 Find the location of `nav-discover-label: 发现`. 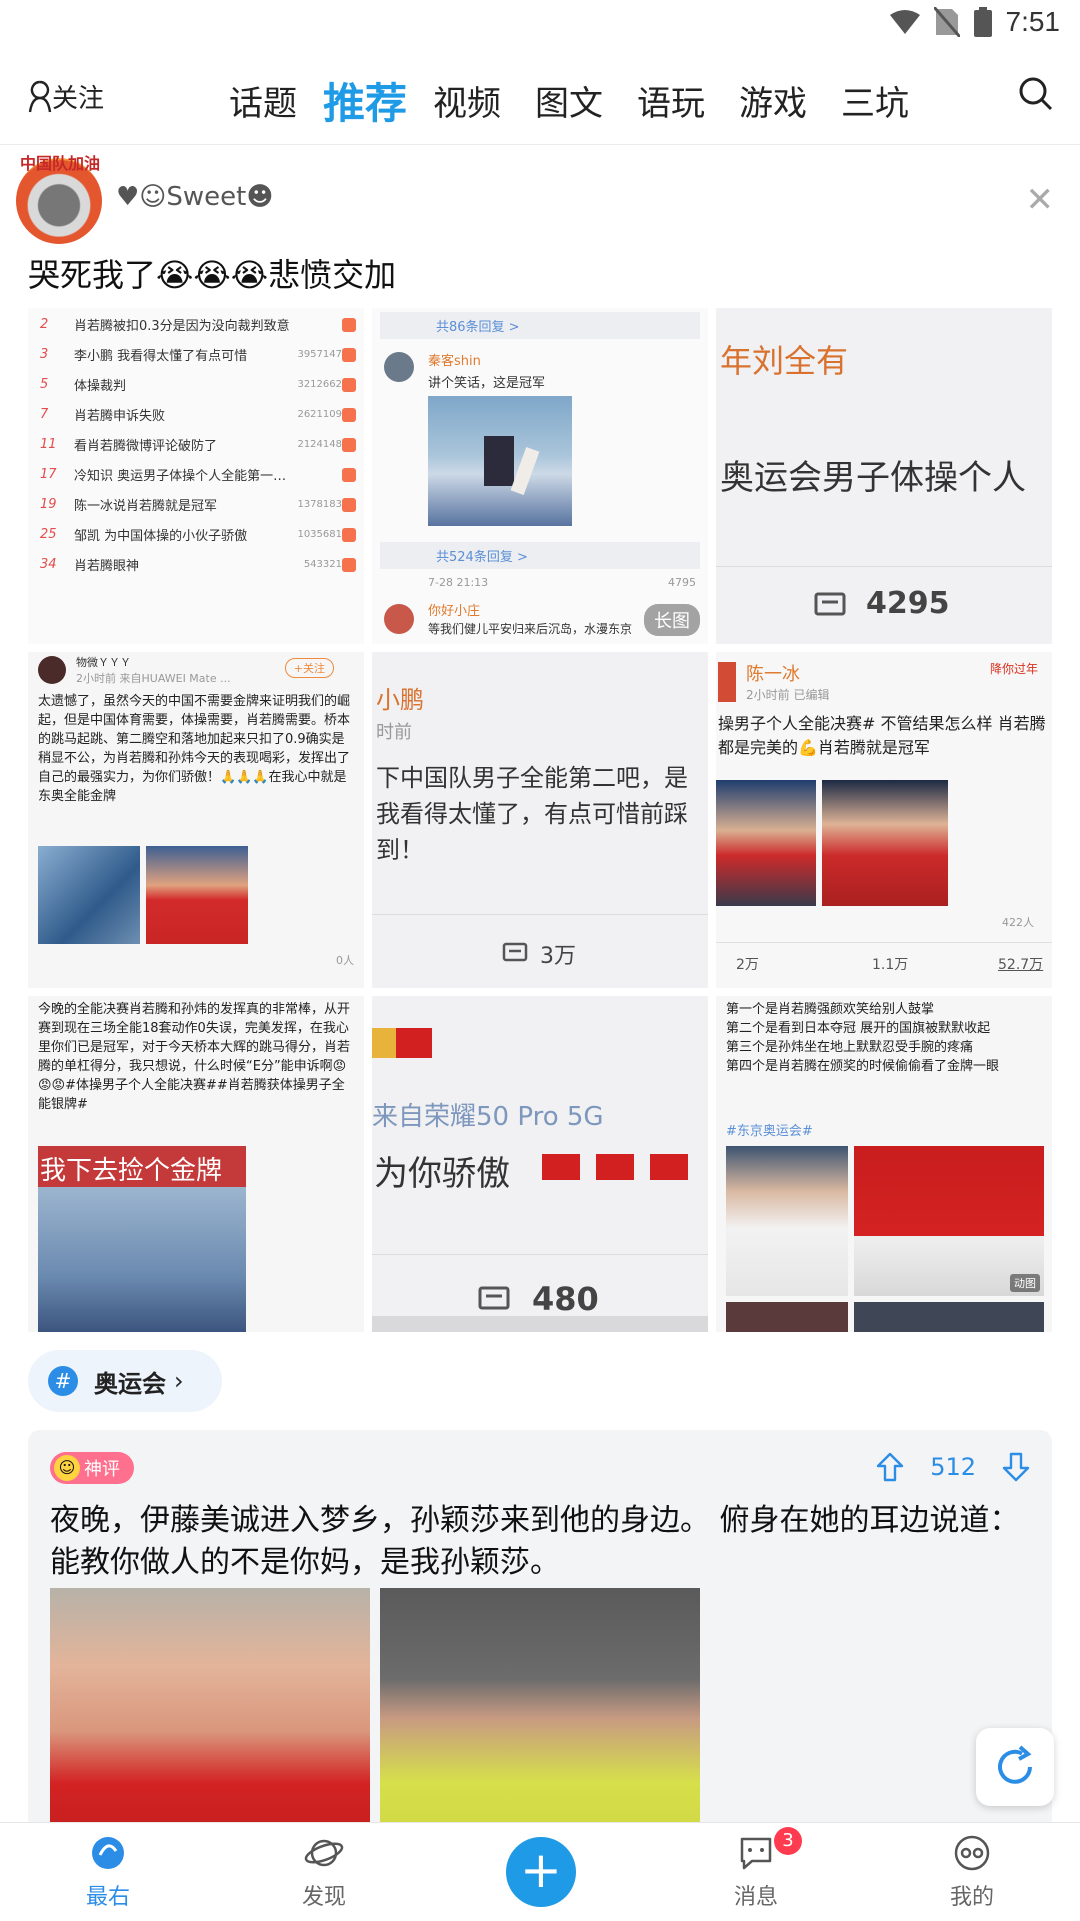

nav-discover-label: 发现 is located at coordinates (323, 1897).